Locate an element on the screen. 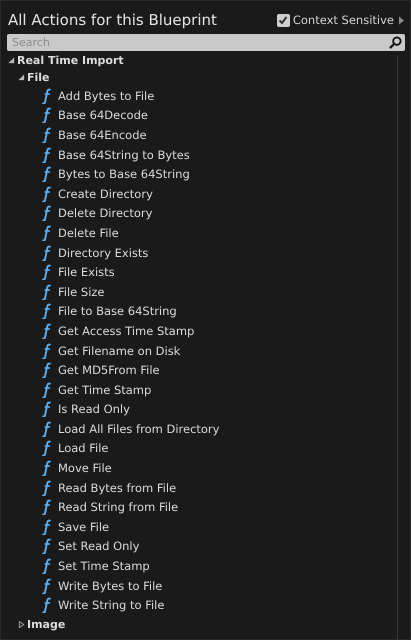  action-item: Directory Exists is located at coordinates (103, 253).